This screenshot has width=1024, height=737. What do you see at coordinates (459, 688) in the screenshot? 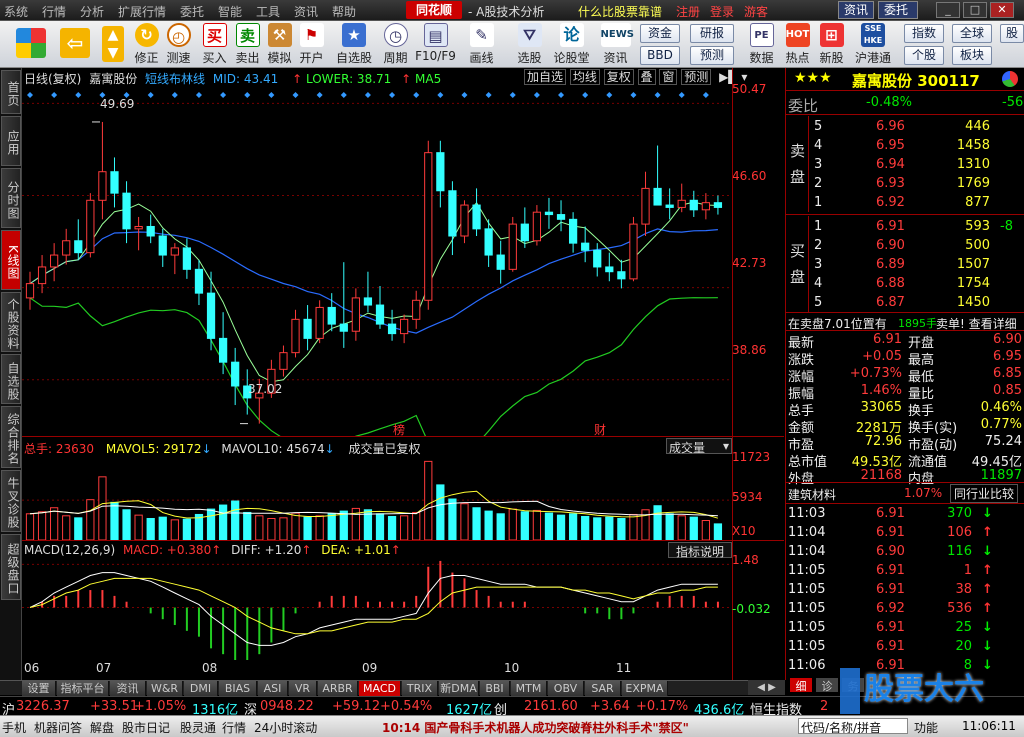
I see `indicator-tab: 新DMA` at bounding box center [459, 688].